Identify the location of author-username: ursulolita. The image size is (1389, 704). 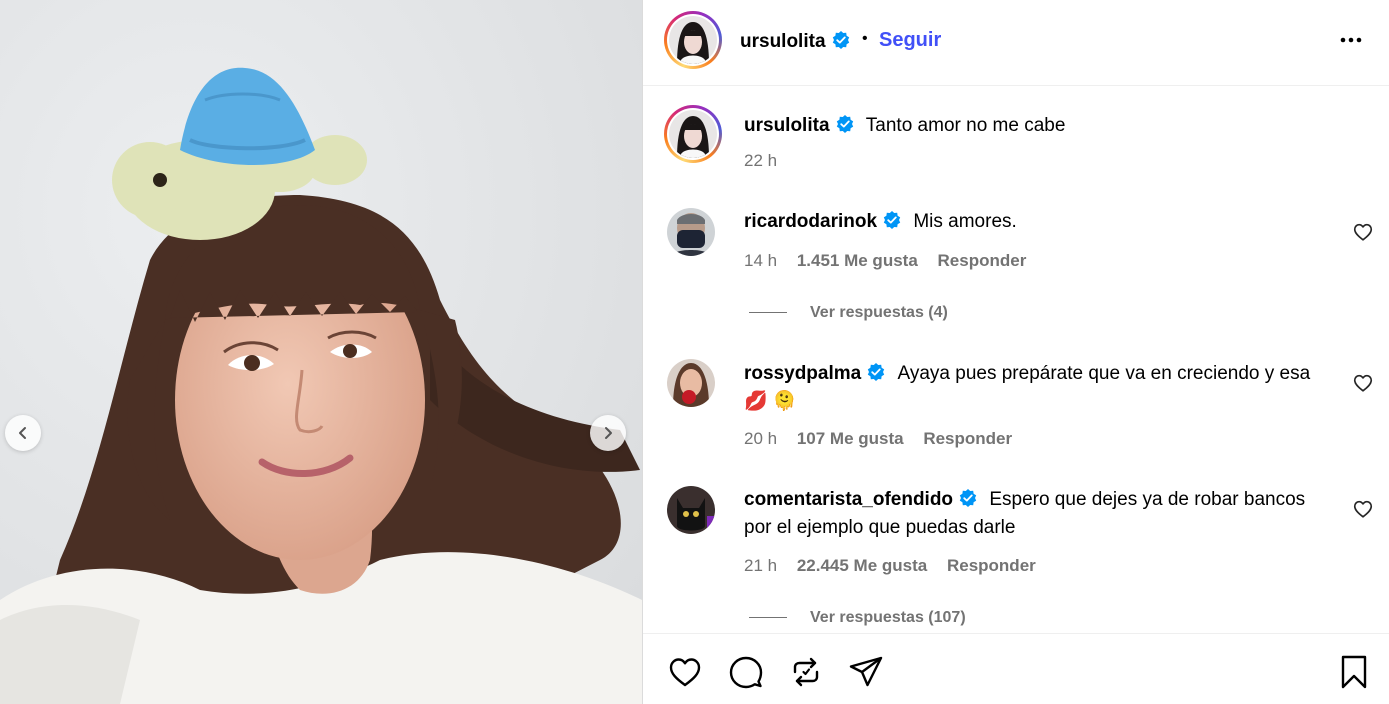
(795, 41).